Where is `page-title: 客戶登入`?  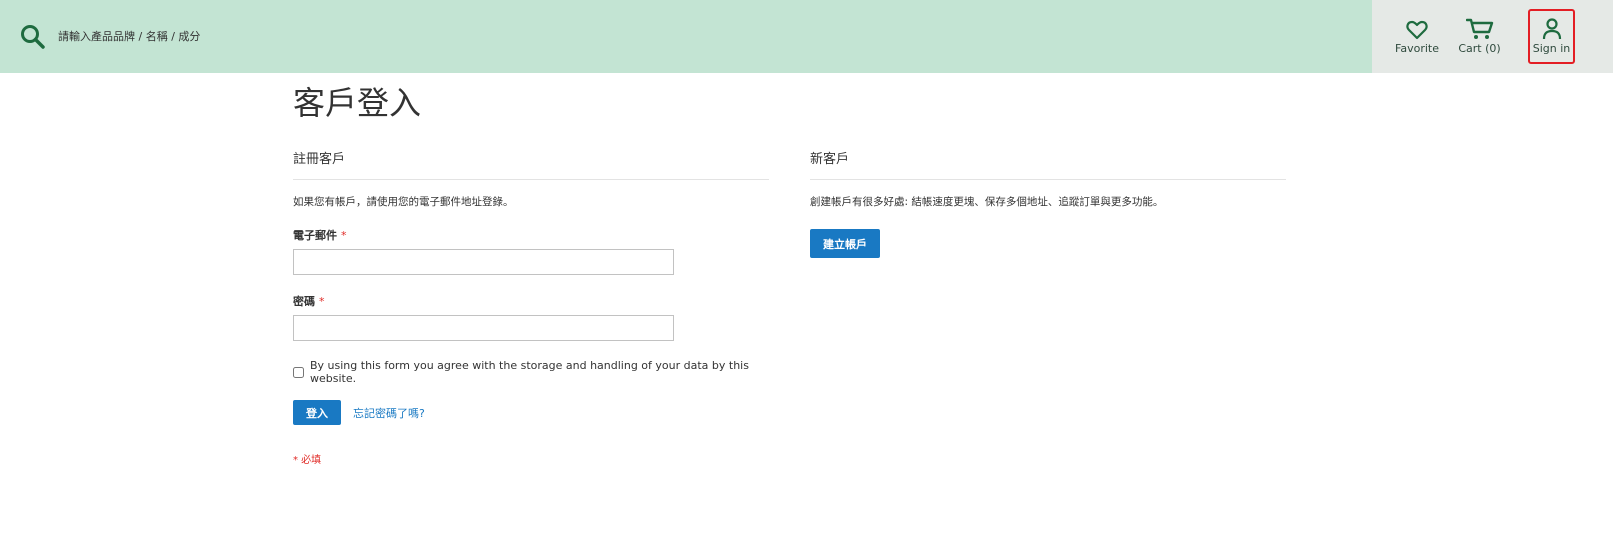 page-title: 客戶登入 is located at coordinates (357, 103).